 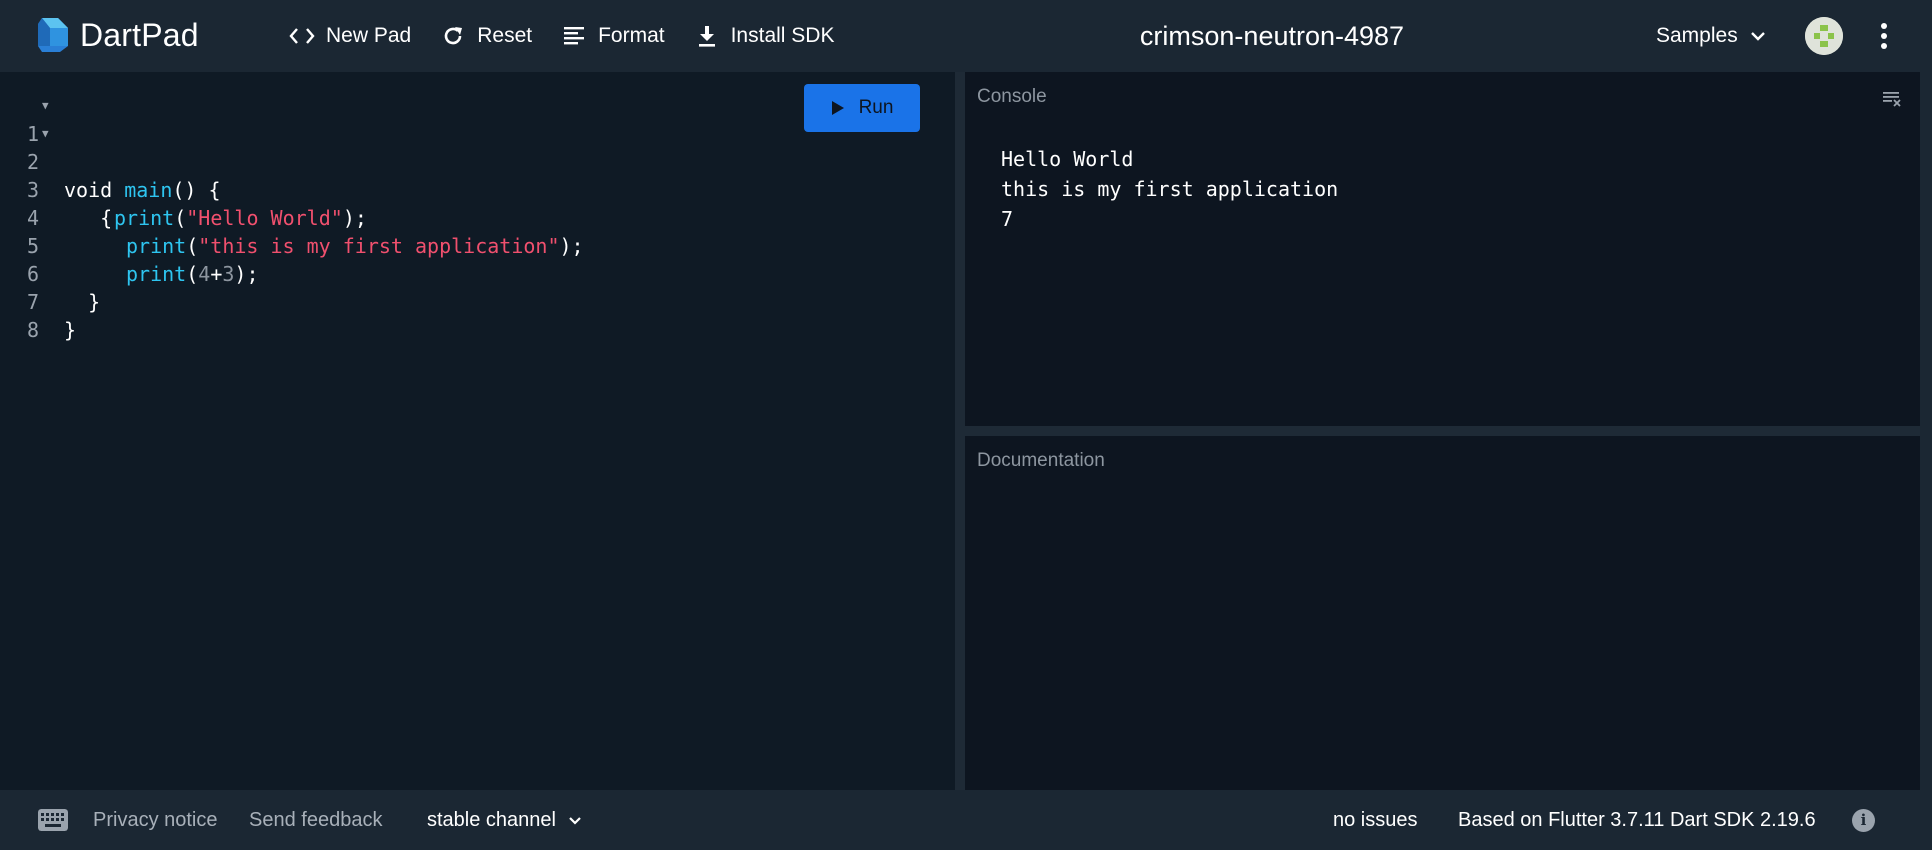 I want to click on avatar-pattern-icon, so click(x=1824, y=36).